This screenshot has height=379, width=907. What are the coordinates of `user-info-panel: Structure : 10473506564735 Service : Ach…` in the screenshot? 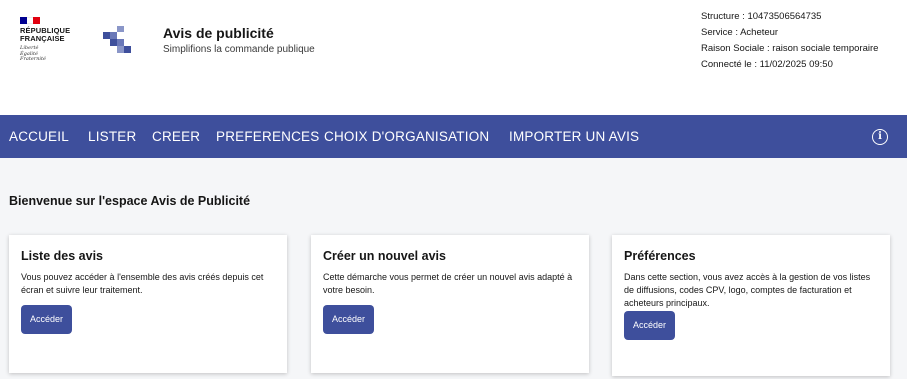 It's located at (789, 41).